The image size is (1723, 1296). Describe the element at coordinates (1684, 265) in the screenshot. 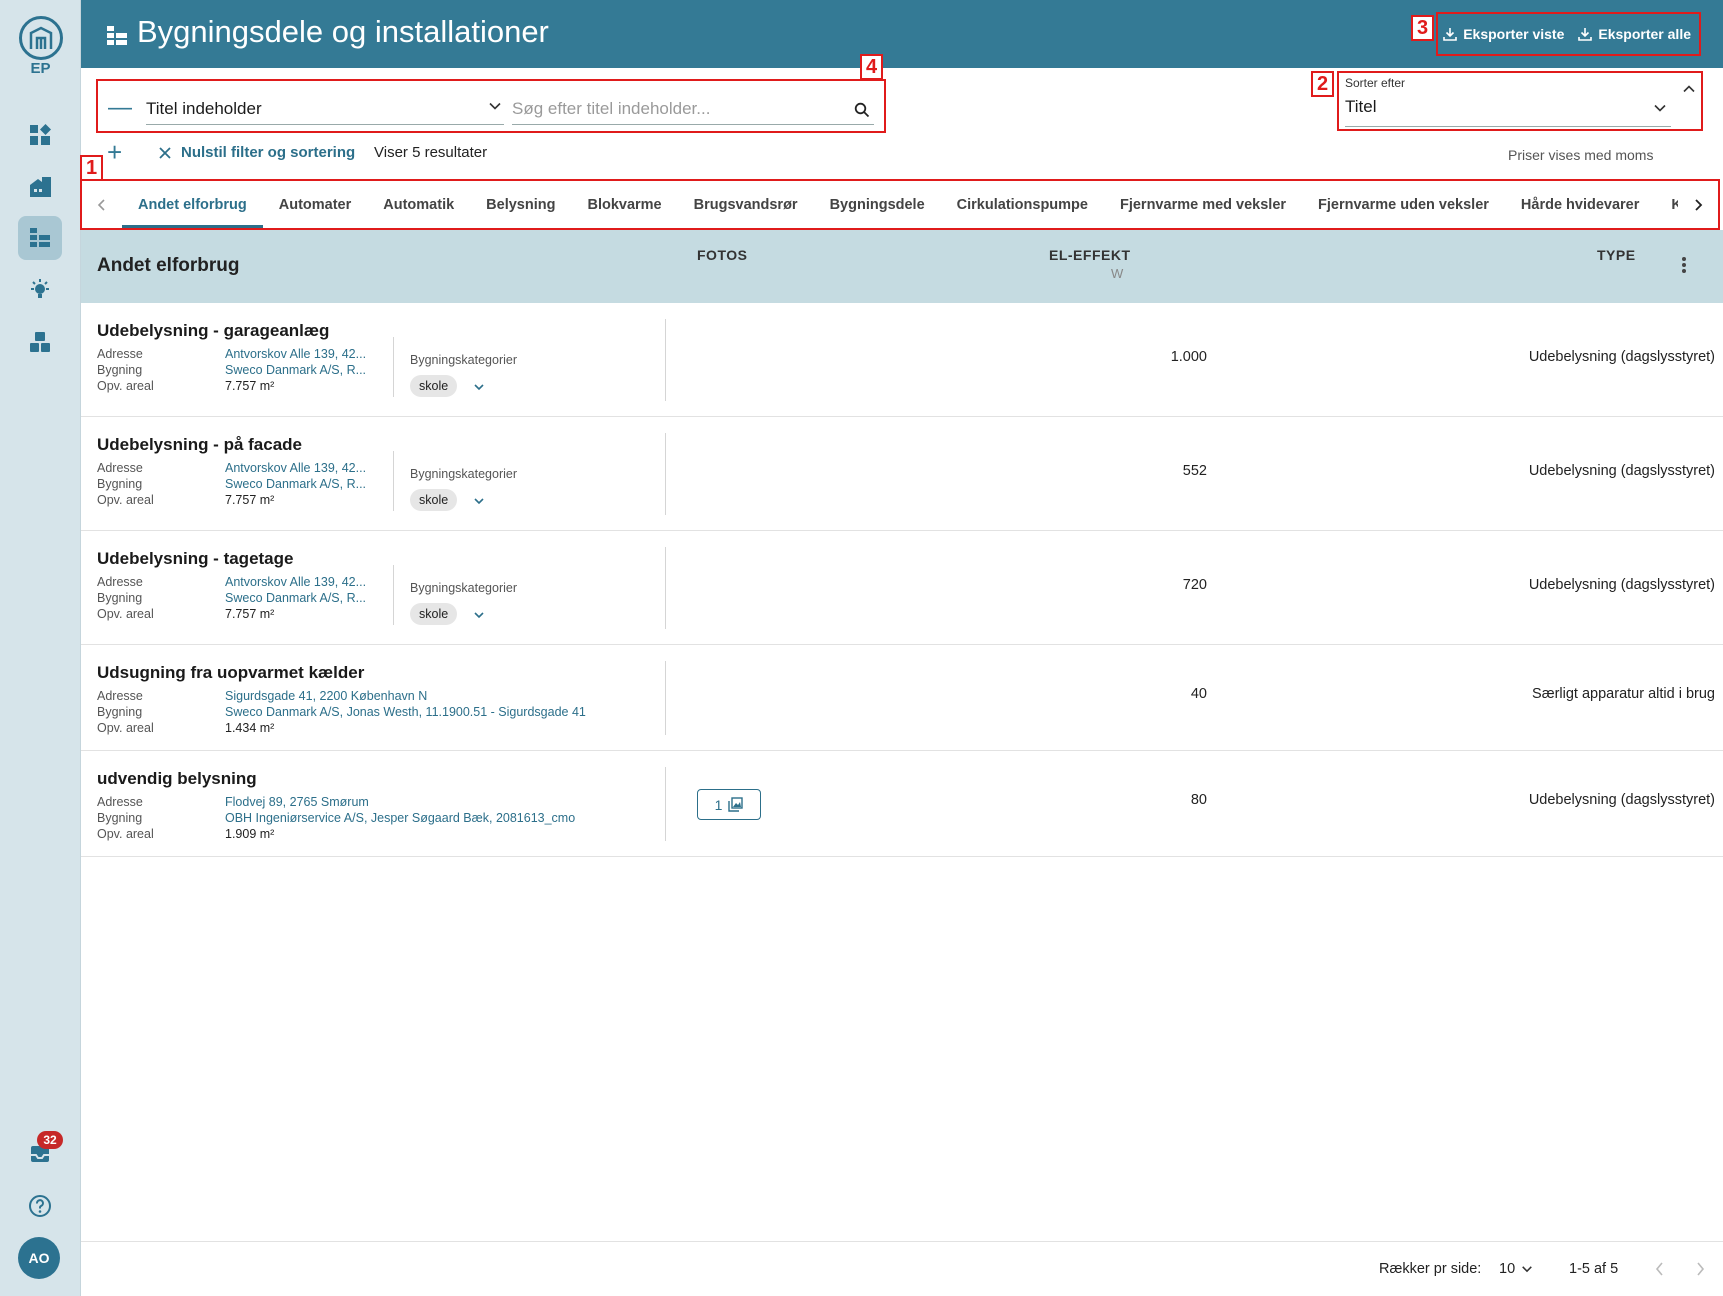

I see `more-options-icon` at that location.